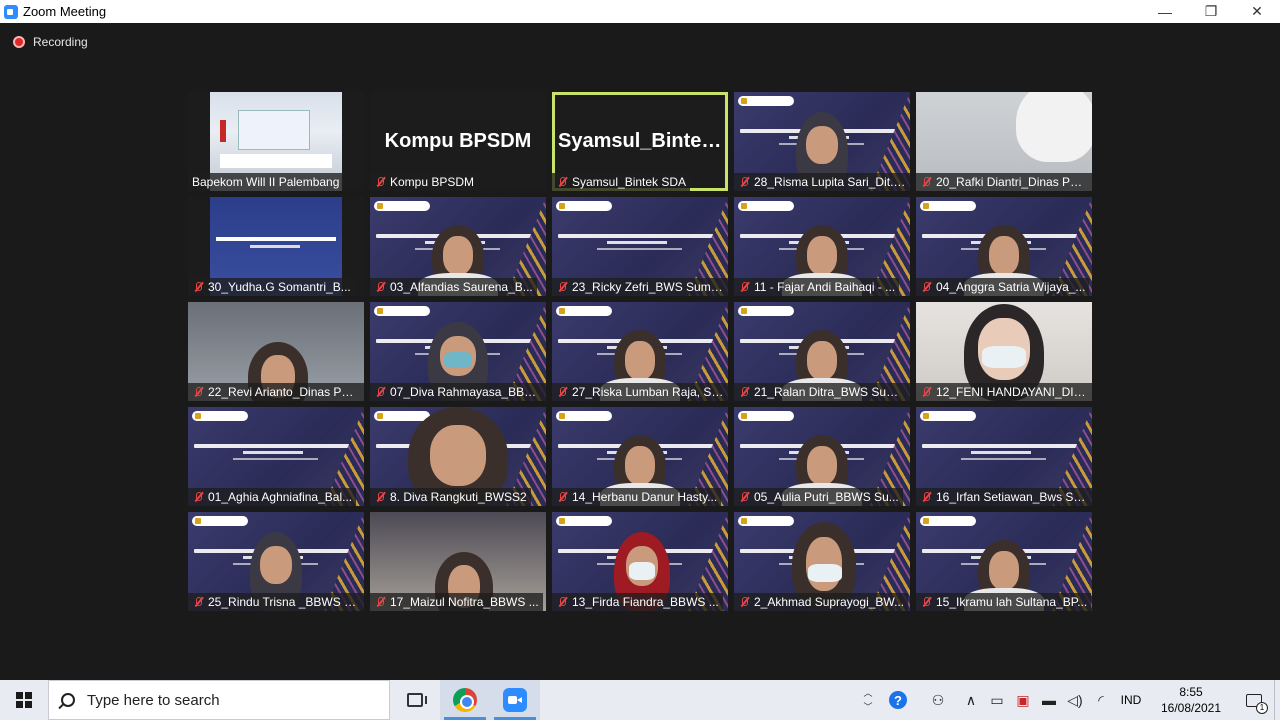 The height and width of the screenshot is (720, 1280). I want to click on participant-name-bar: Bapekom Will II Palembang, so click(266, 182).